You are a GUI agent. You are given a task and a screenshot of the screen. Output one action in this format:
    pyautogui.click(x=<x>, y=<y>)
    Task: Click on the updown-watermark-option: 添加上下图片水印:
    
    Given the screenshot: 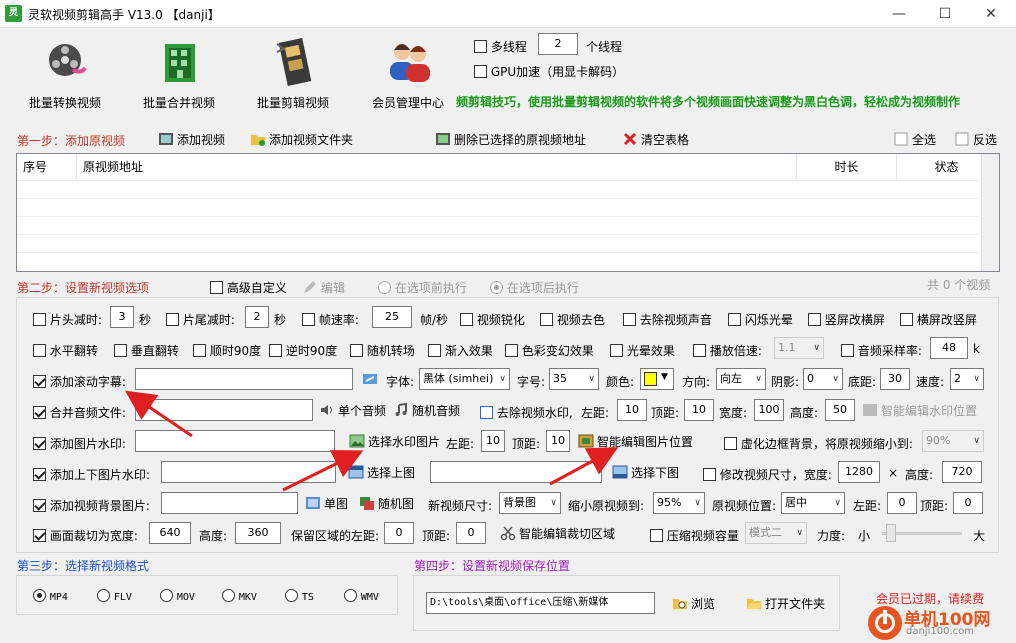 What is the action you would take?
    pyautogui.click(x=91, y=474)
    